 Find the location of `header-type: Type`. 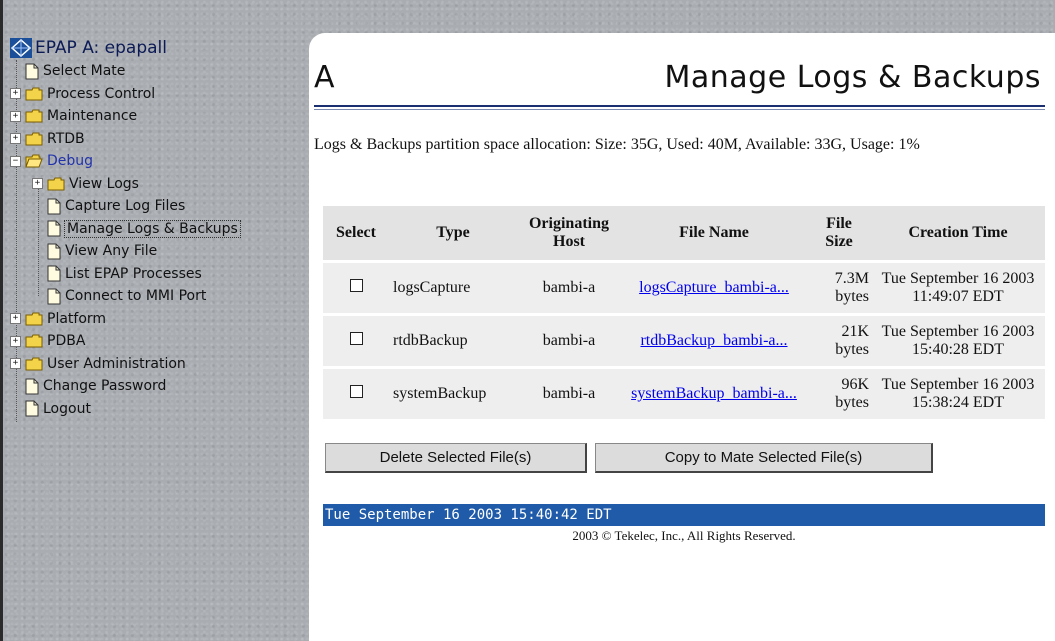

header-type: Type is located at coordinates (453, 233).